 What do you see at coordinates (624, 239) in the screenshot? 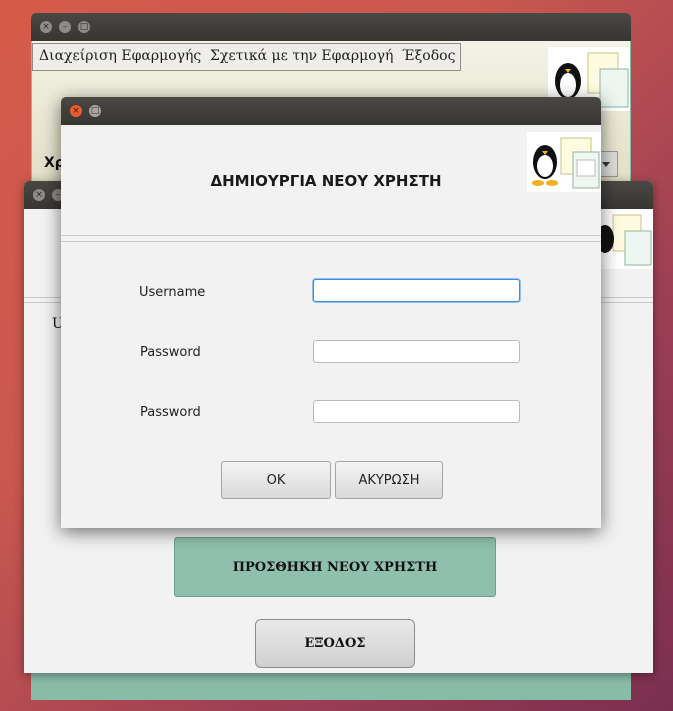
I see `tux-logo-icon` at bounding box center [624, 239].